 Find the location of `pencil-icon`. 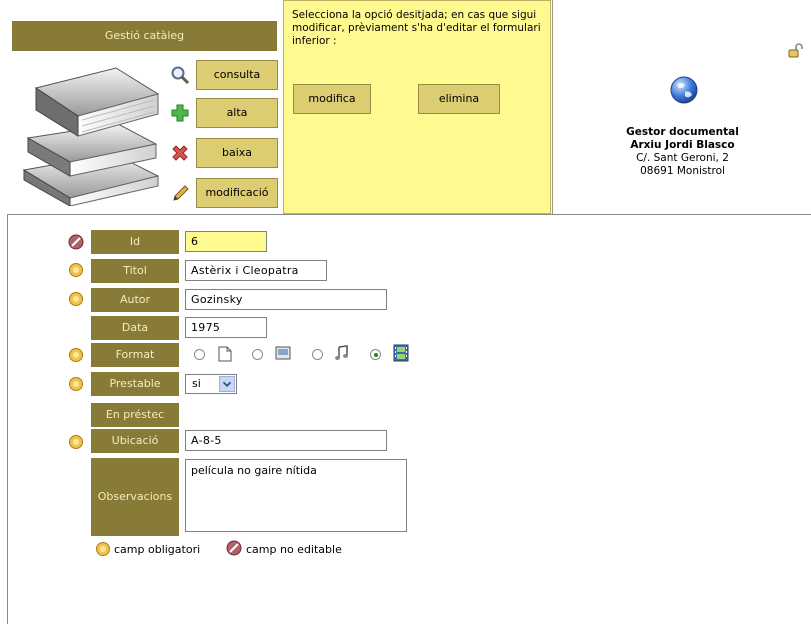

pencil-icon is located at coordinates (180, 193).